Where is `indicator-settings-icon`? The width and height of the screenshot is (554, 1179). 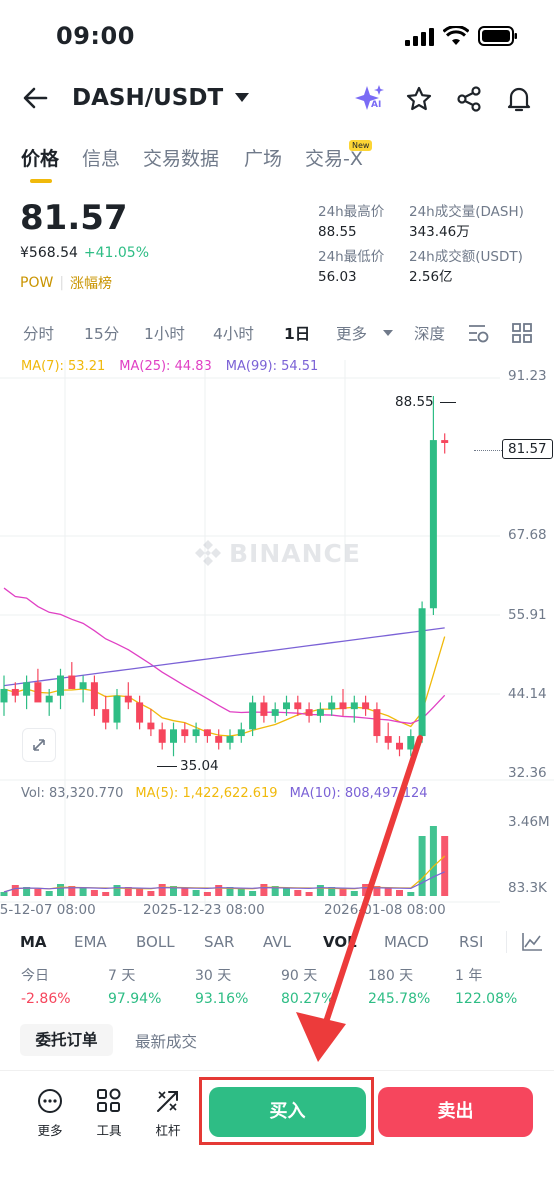 indicator-settings-icon is located at coordinates (532, 942).